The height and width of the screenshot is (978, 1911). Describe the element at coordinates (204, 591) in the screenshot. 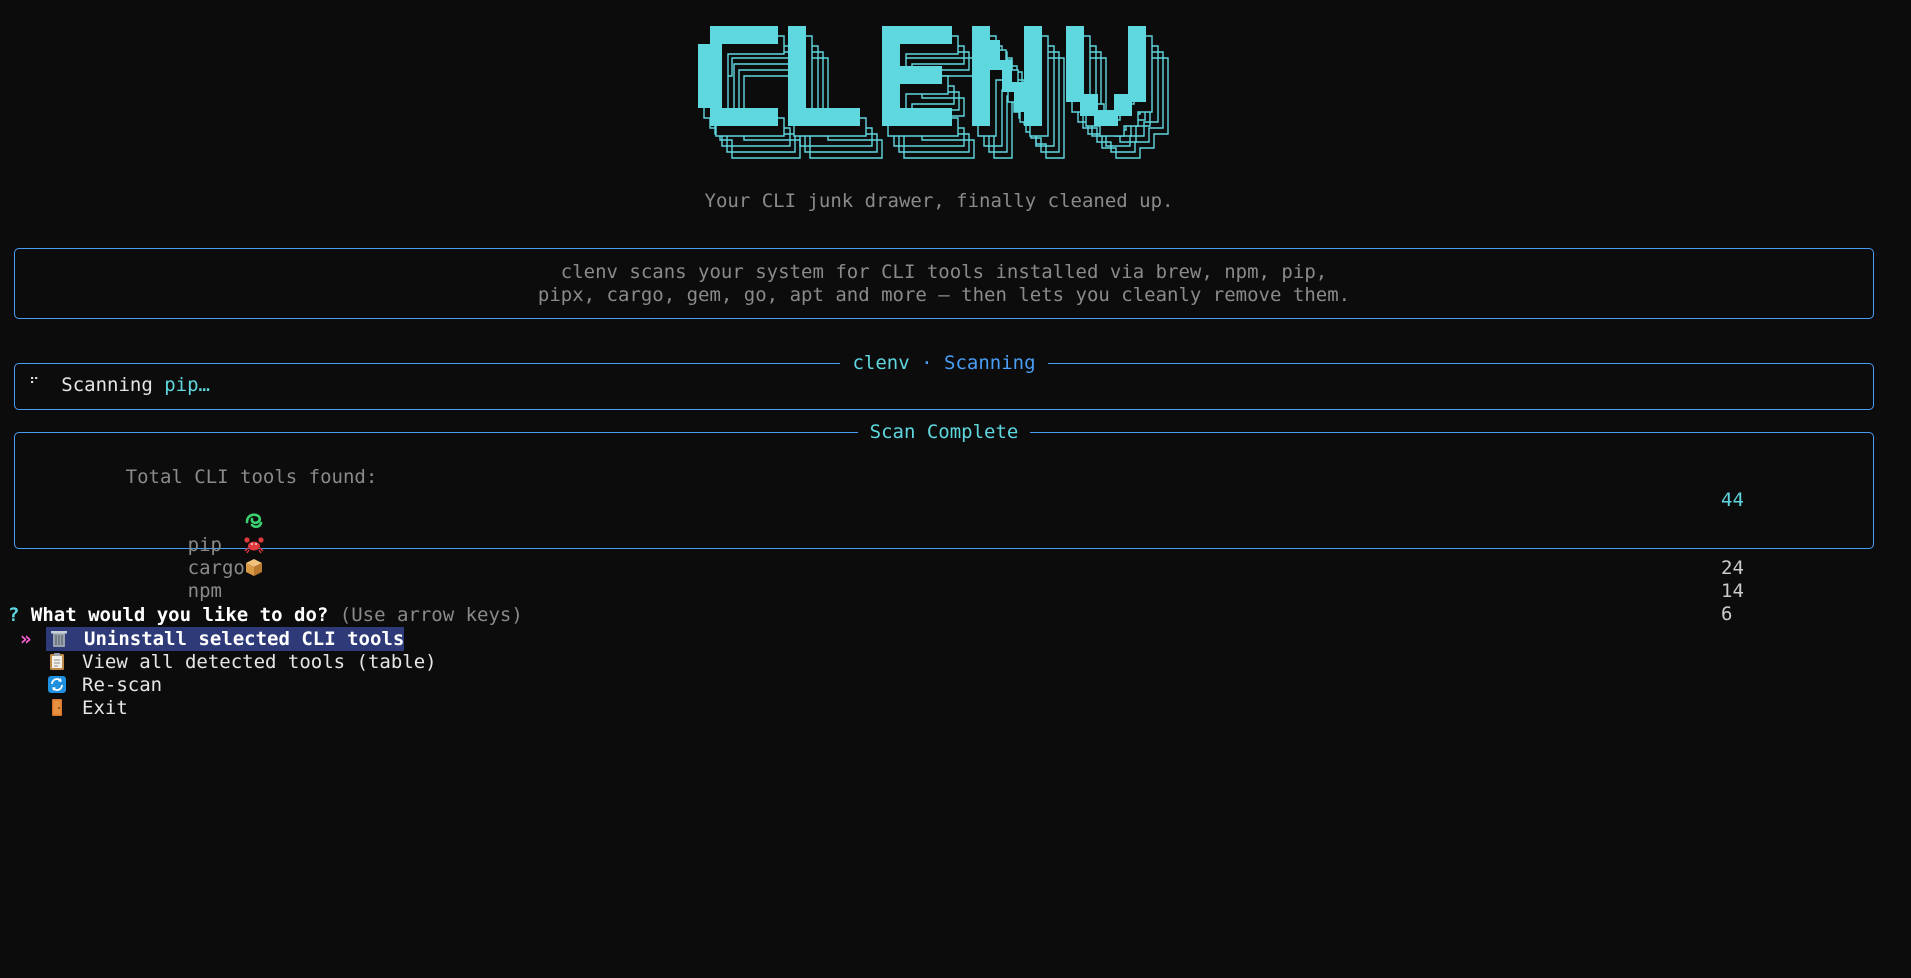

I see `manager-name: npm` at that location.